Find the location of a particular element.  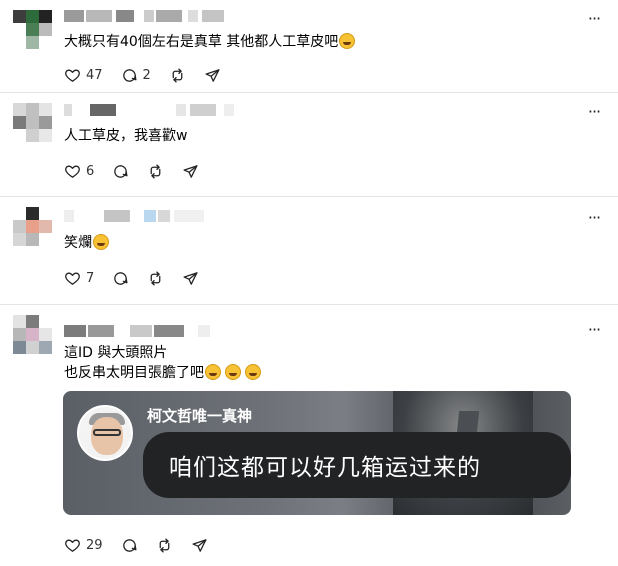

like-count: 6 is located at coordinates (90, 171).